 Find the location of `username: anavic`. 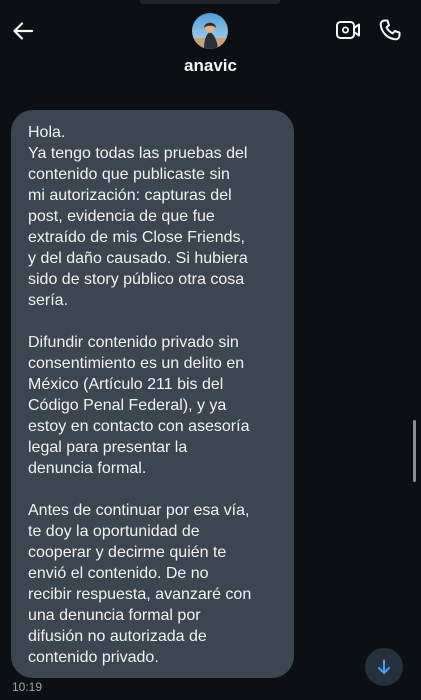

username: anavic is located at coordinates (210, 66).